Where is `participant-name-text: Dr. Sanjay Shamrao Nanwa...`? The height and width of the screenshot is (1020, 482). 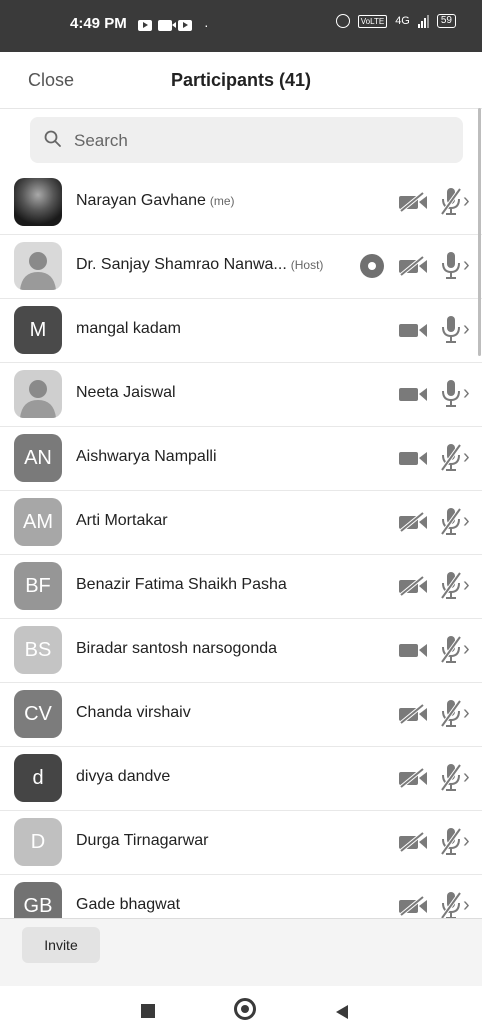 participant-name-text: Dr. Sanjay Shamrao Nanwa... is located at coordinates (181, 264).